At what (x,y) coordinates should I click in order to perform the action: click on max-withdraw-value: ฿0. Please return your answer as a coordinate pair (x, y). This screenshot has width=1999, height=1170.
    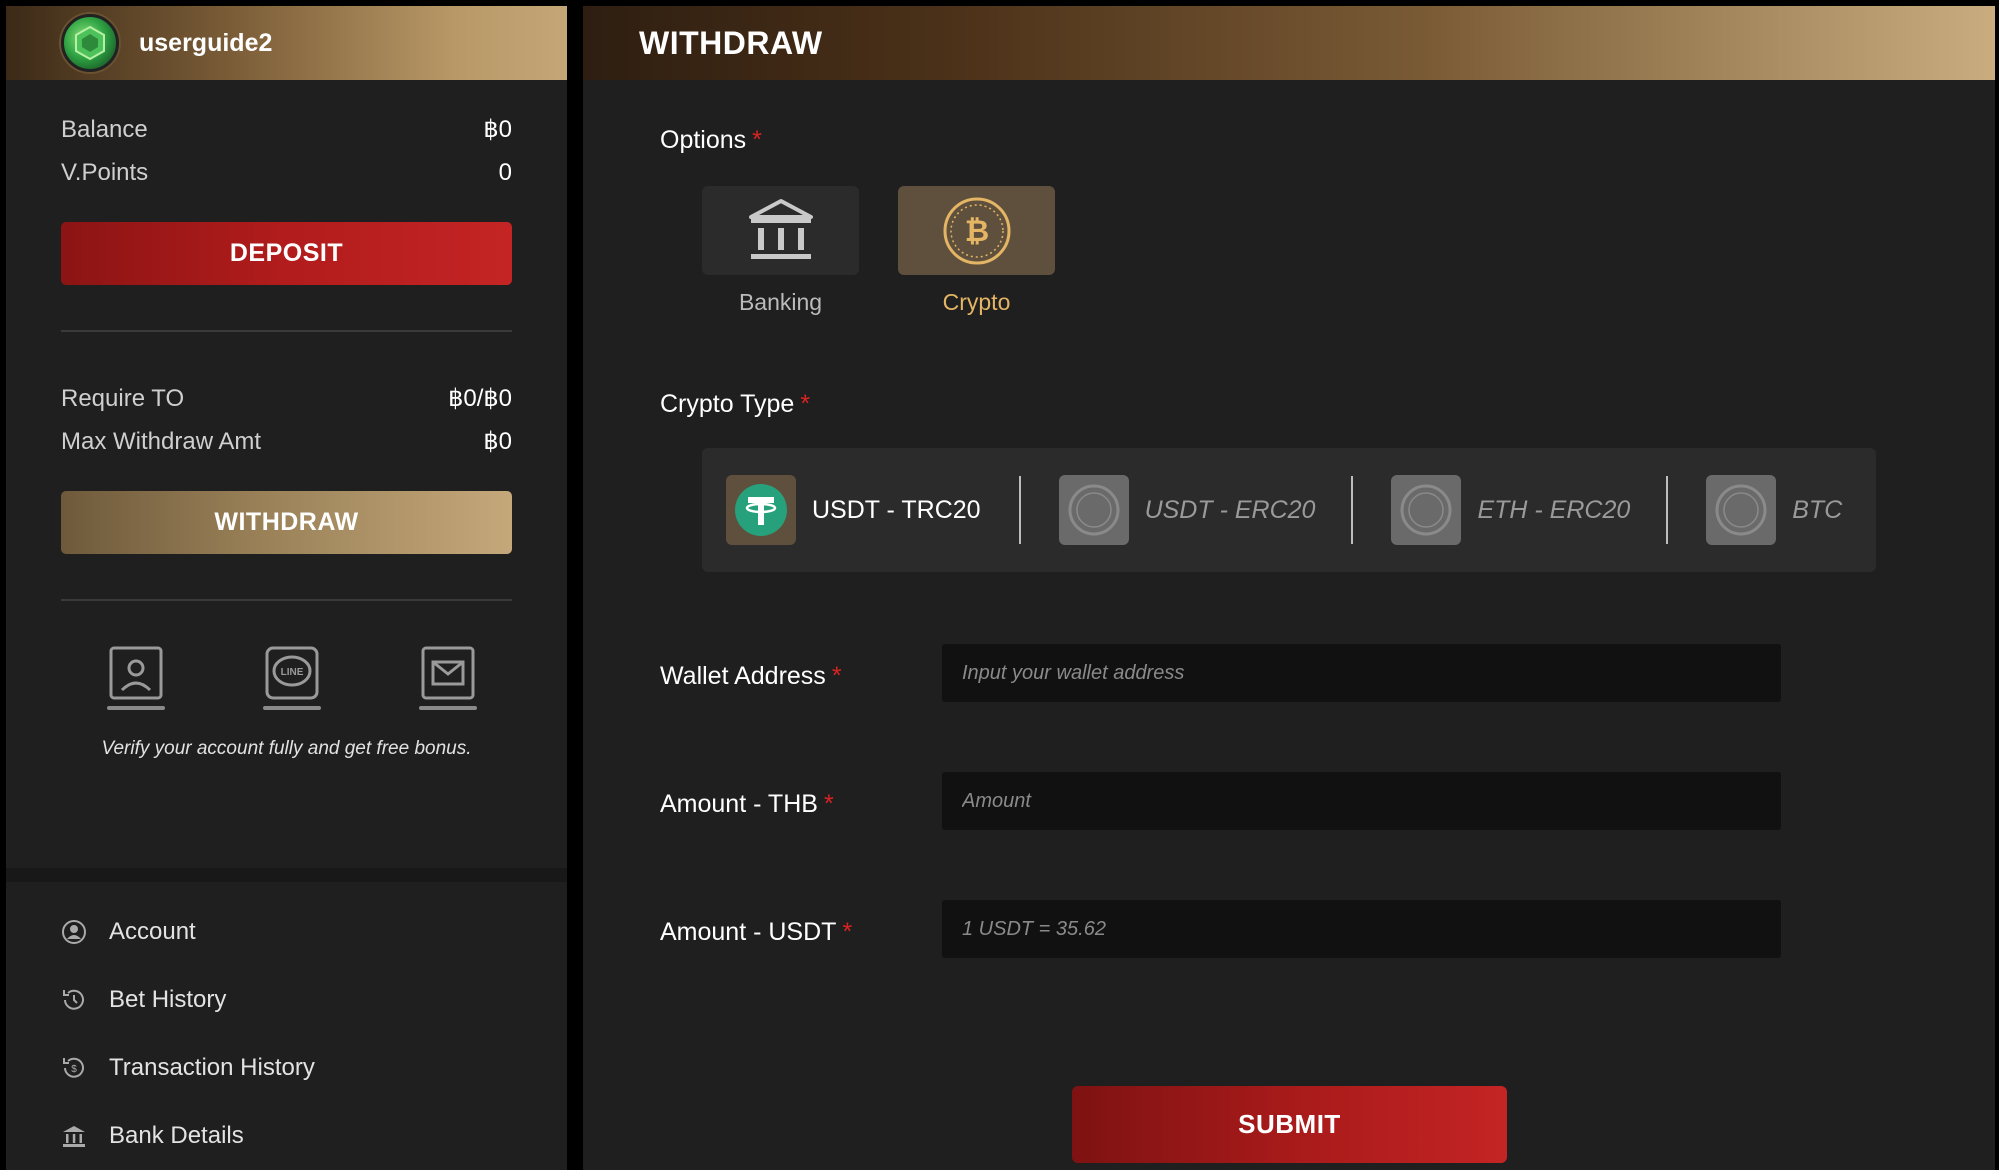
    Looking at the image, I should click on (497, 441).